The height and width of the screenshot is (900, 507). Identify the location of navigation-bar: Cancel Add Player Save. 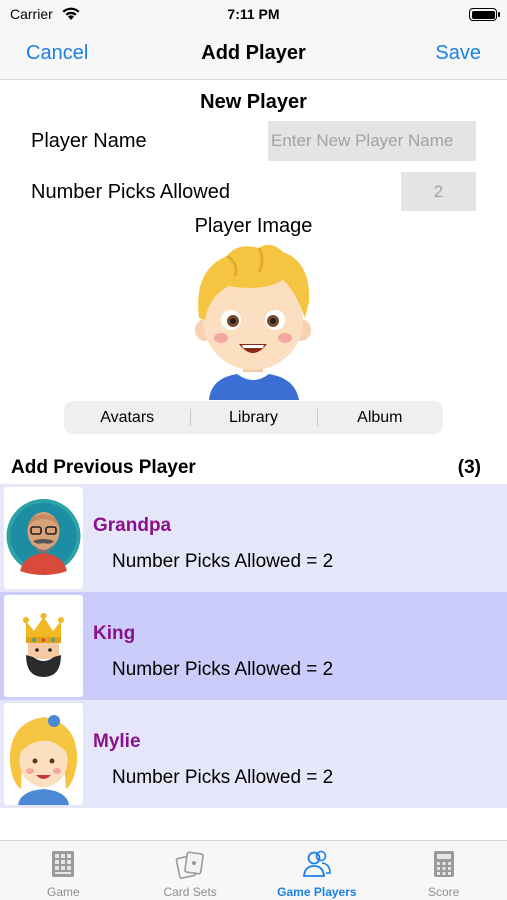
(253, 55).